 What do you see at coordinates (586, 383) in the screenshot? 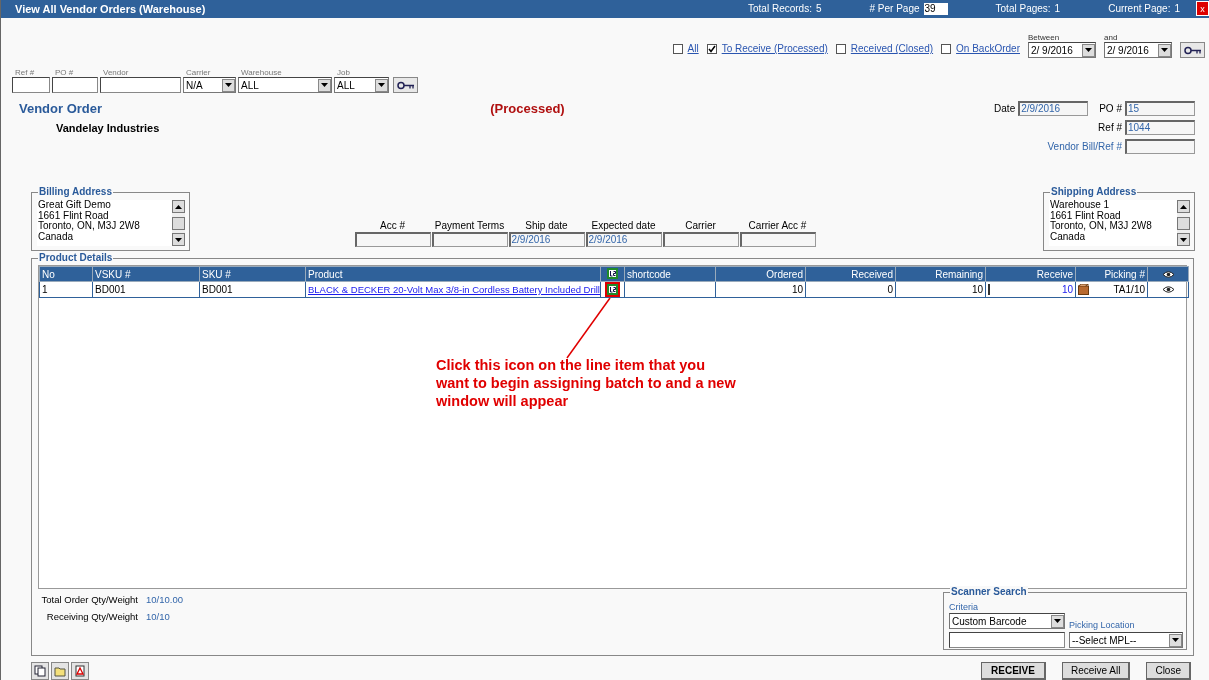
I see `annotation-text: Click this icon on the line item that you want to begin assigning batch to and a new window will appear` at bounding box center [586, 383].